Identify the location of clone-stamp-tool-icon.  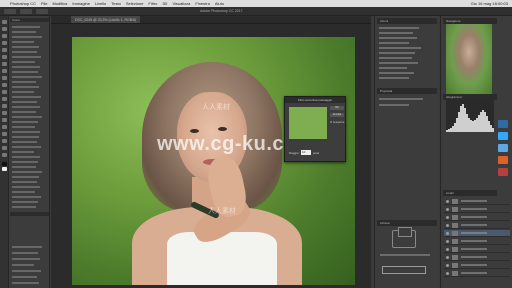
(4, 78).